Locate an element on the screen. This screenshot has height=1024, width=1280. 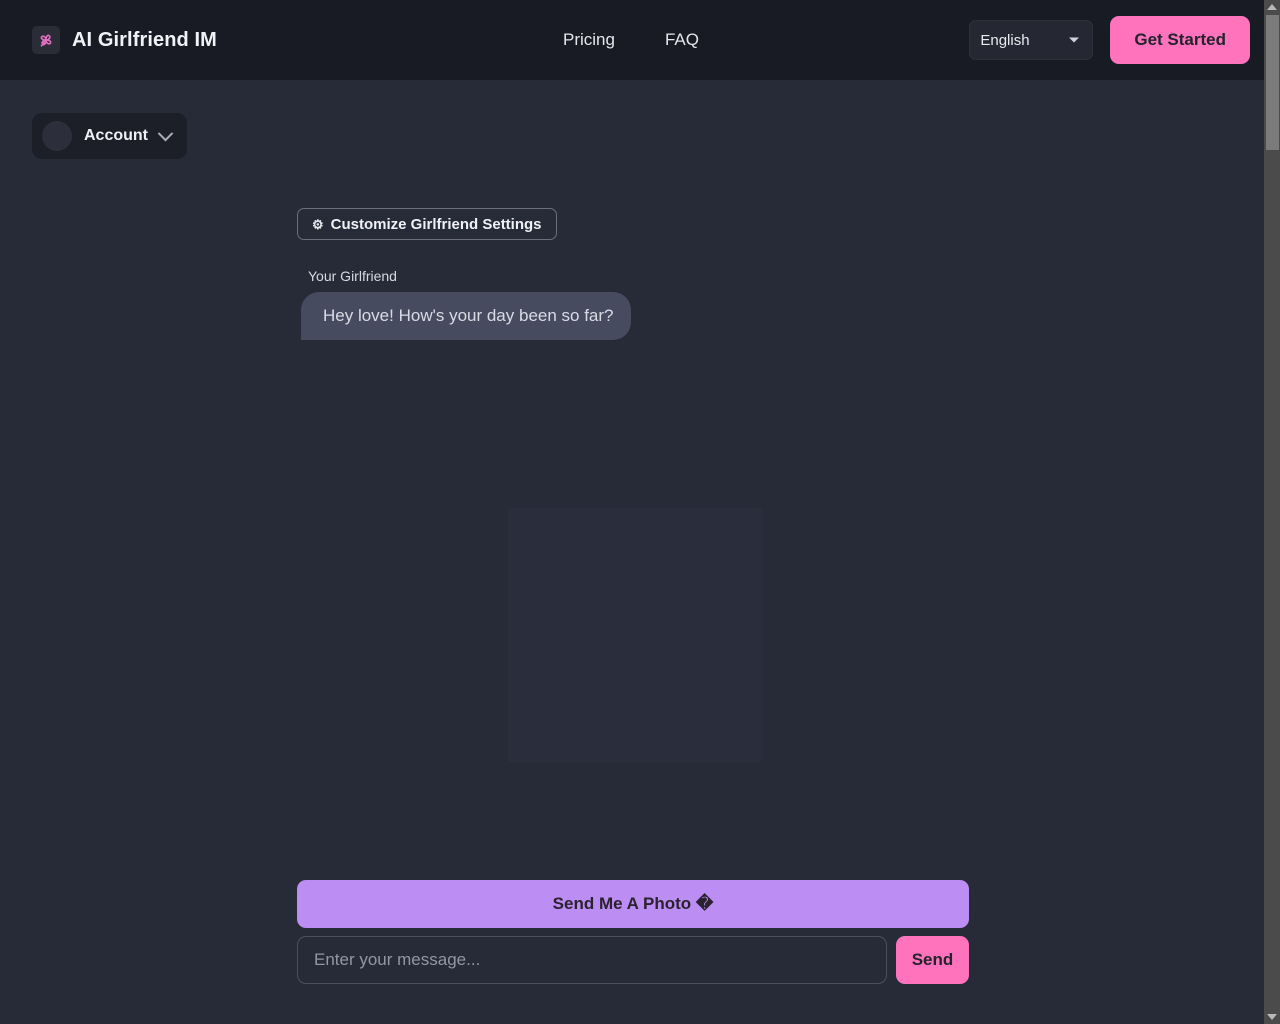
language-select-wrapper: English is located at coordinates (1031, 40).